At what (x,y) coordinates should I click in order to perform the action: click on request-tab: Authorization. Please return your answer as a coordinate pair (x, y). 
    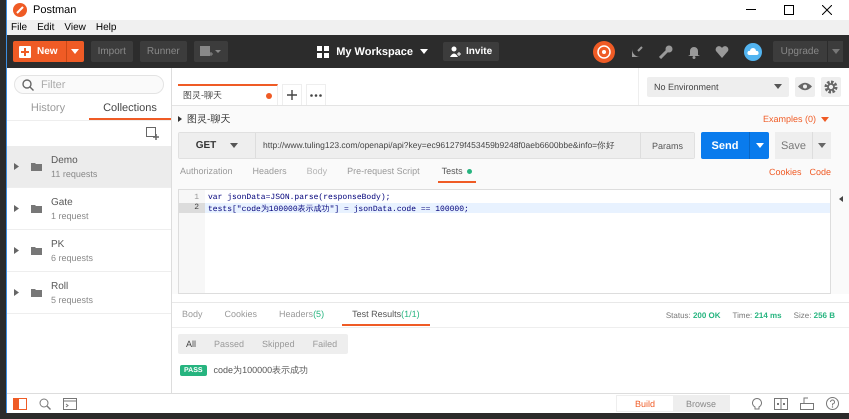
    Looking at the image, I should click on (209, 172).